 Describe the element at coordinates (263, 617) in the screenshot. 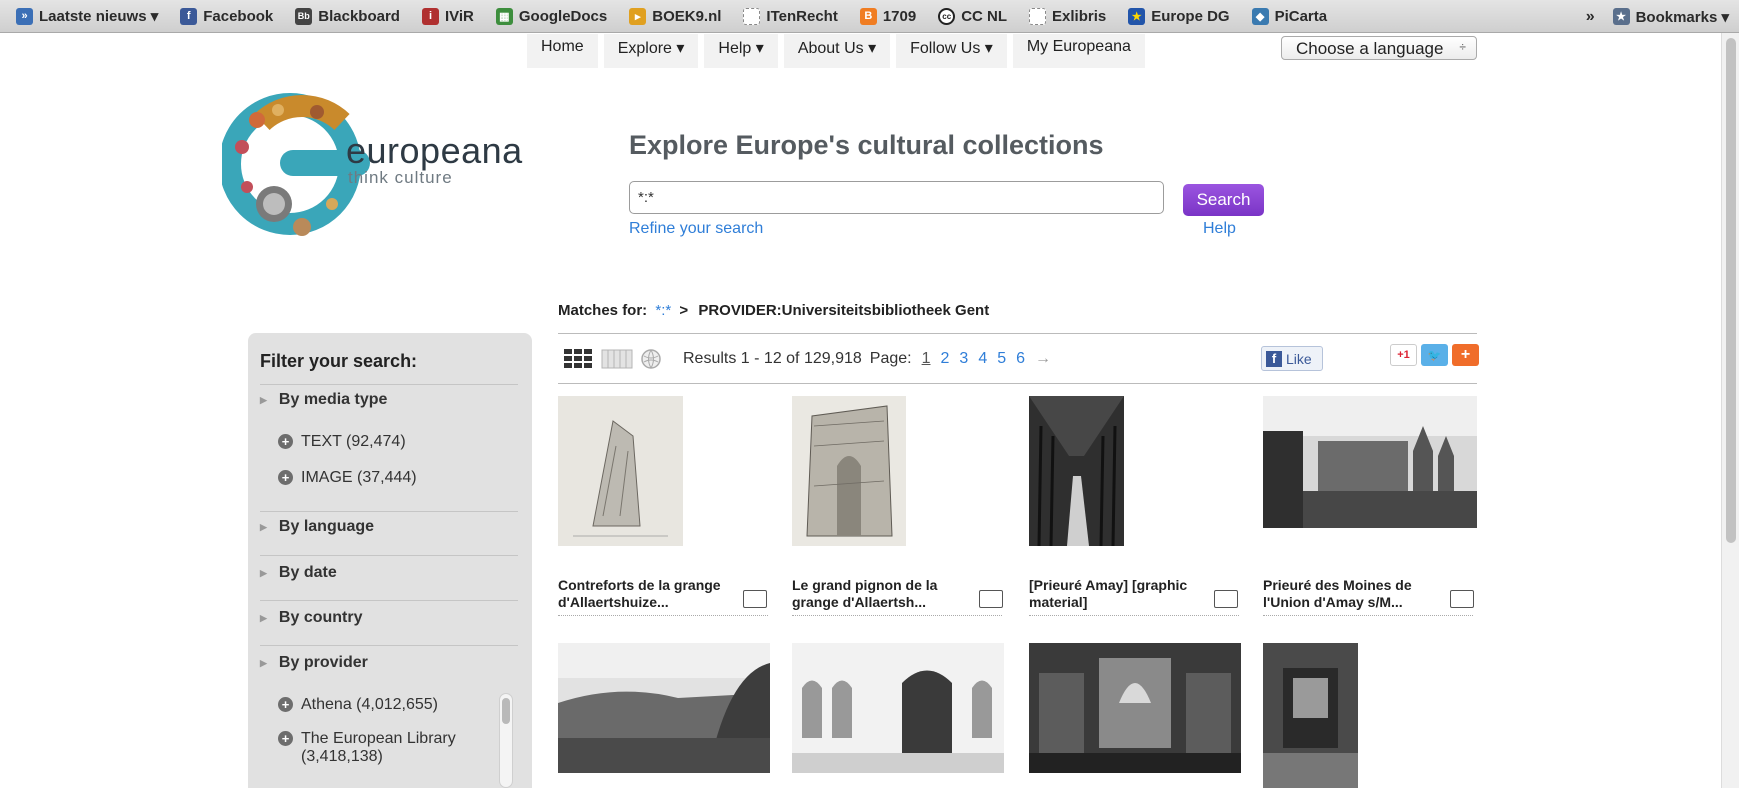

I see `expand-triangle-icon: ▶` at that location.